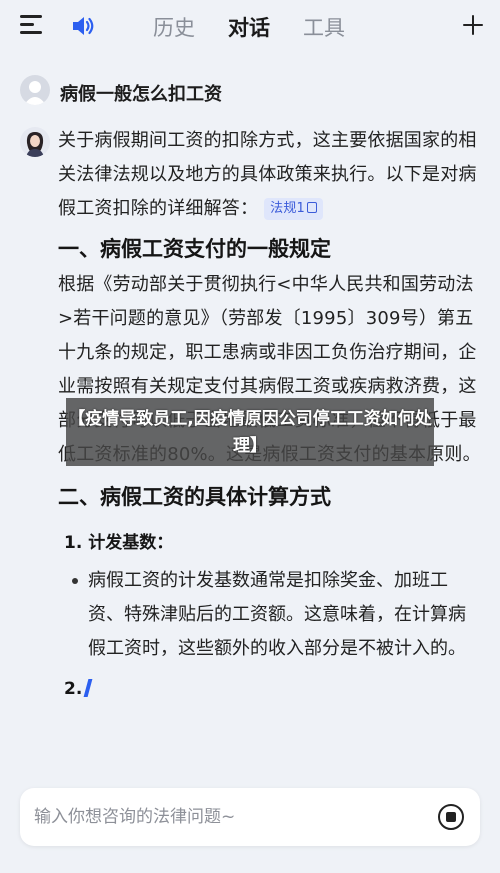 This screenshot has width=500, height=873. What do you see at coordinates (73, 689) in the screenshot?
I see `subsection2-number: 2.` at bounding box center [73, 689].